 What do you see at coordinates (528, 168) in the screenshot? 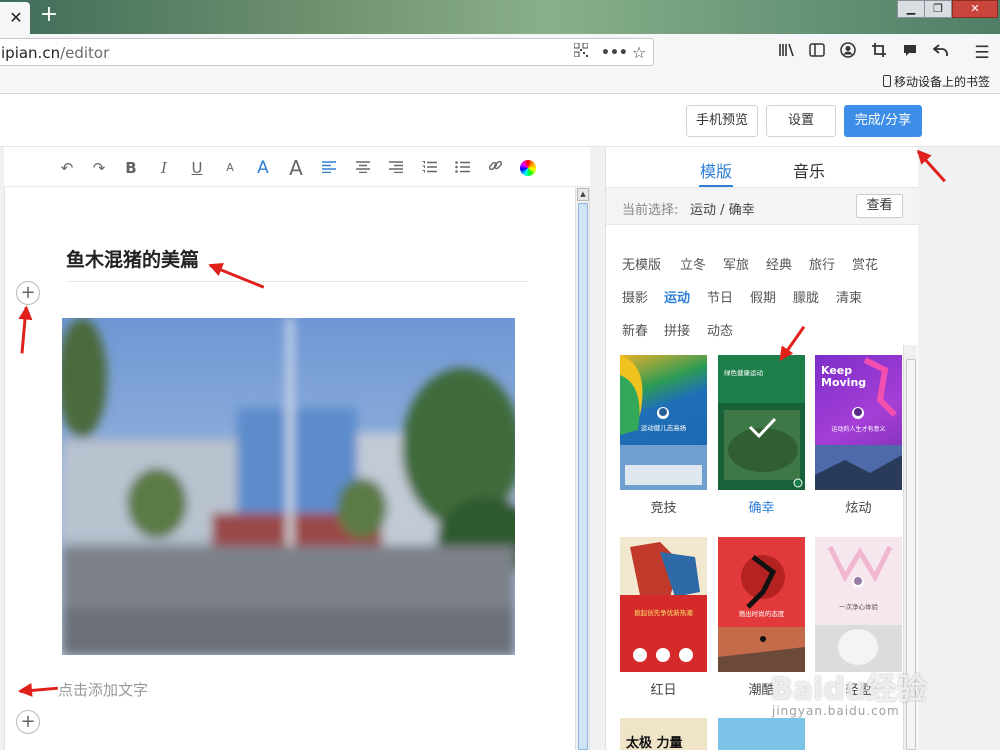
I see `text-color-icon` at bounding box center [528, 168].